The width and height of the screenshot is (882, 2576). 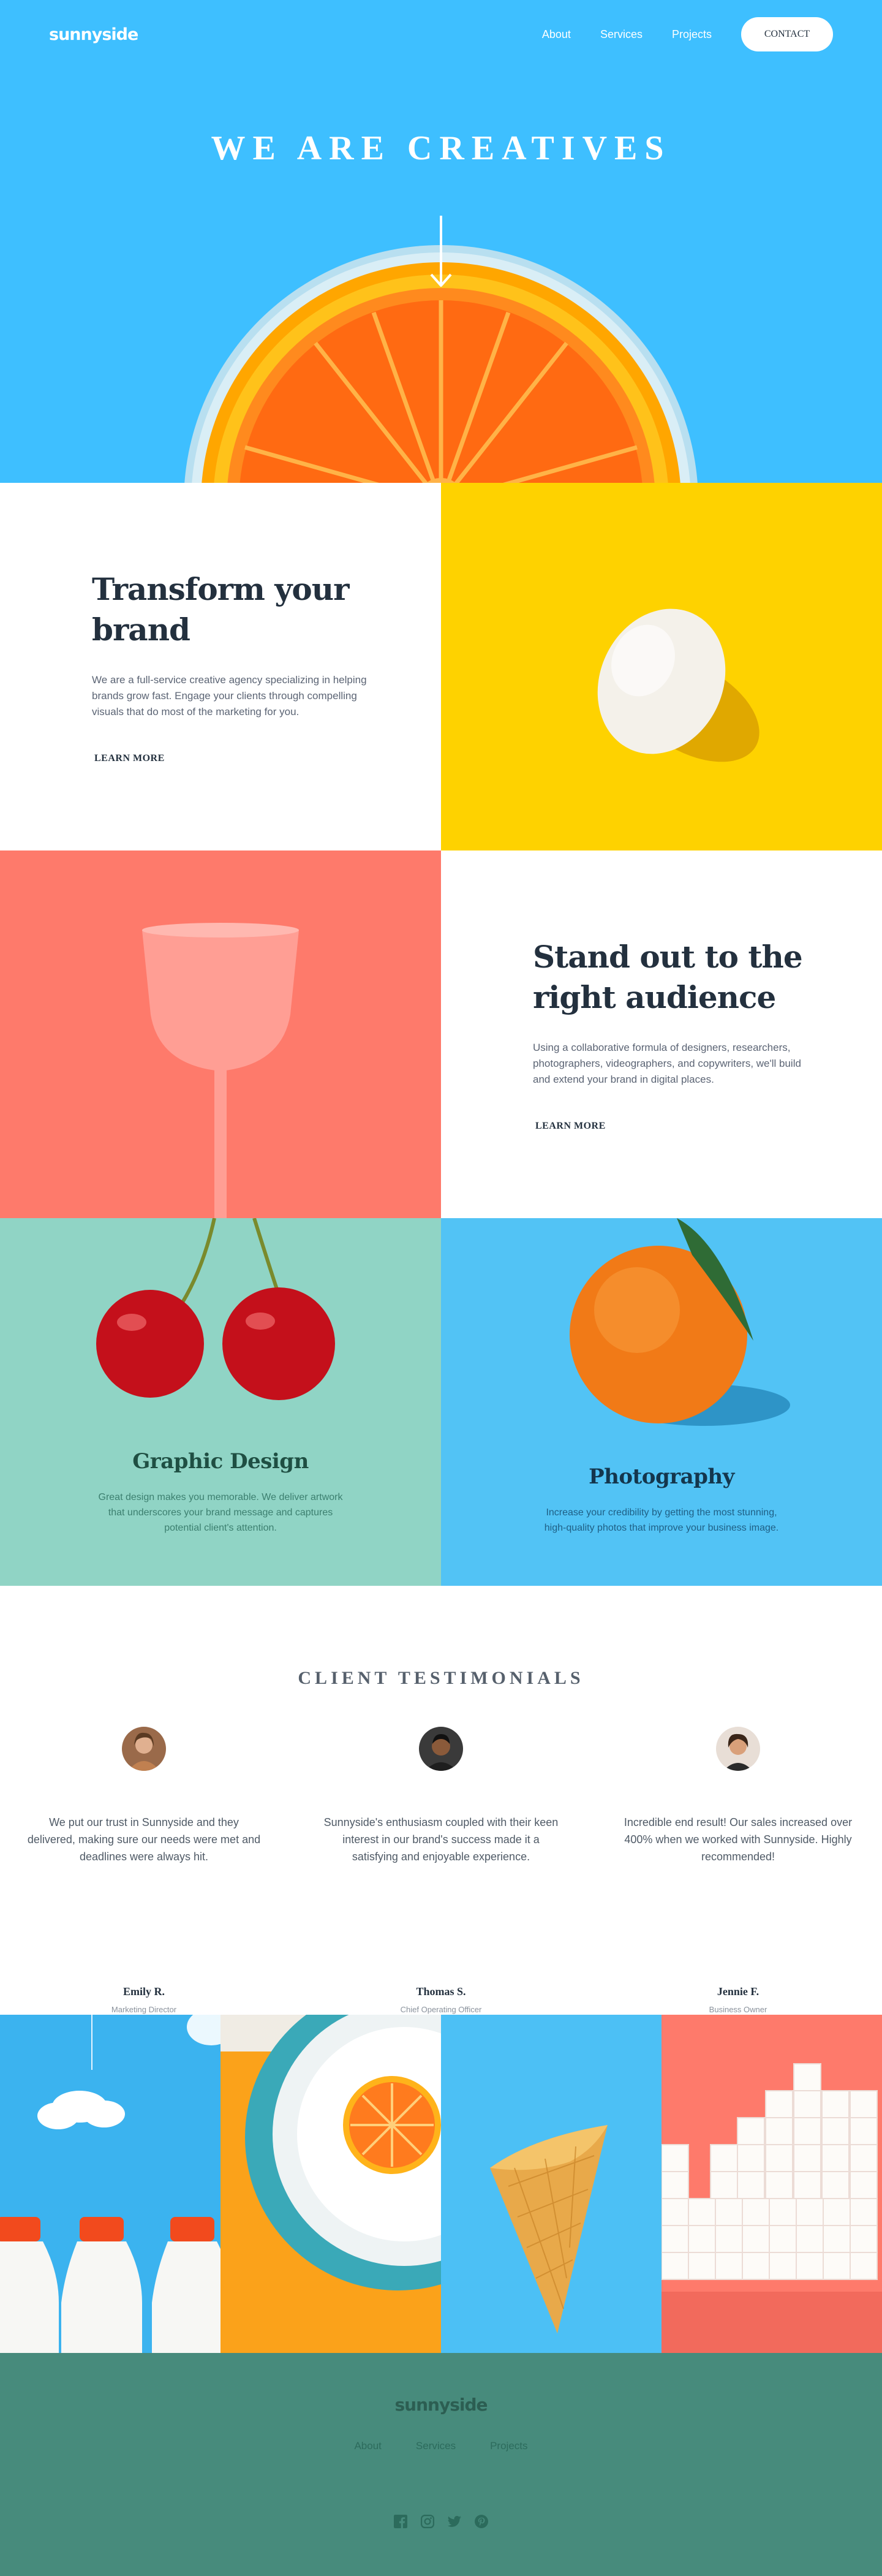 I want to click on testimonial-role: Marketing Director, so click(x=144, y=2009).